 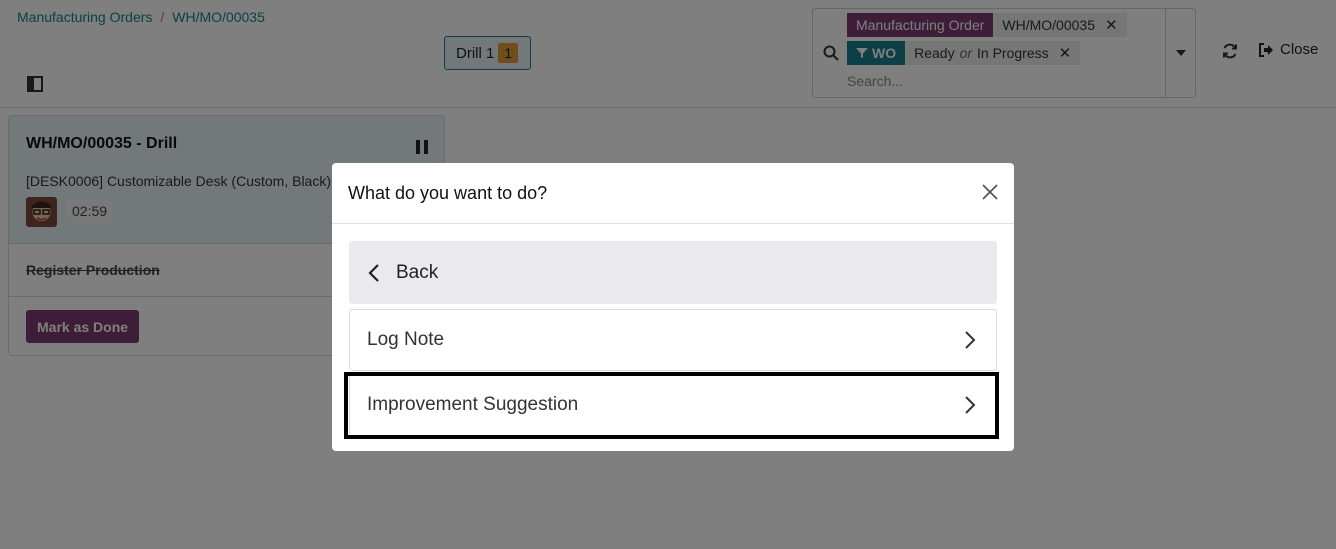 I want to click on chevron-left-icon, so click(x=373, y=272).